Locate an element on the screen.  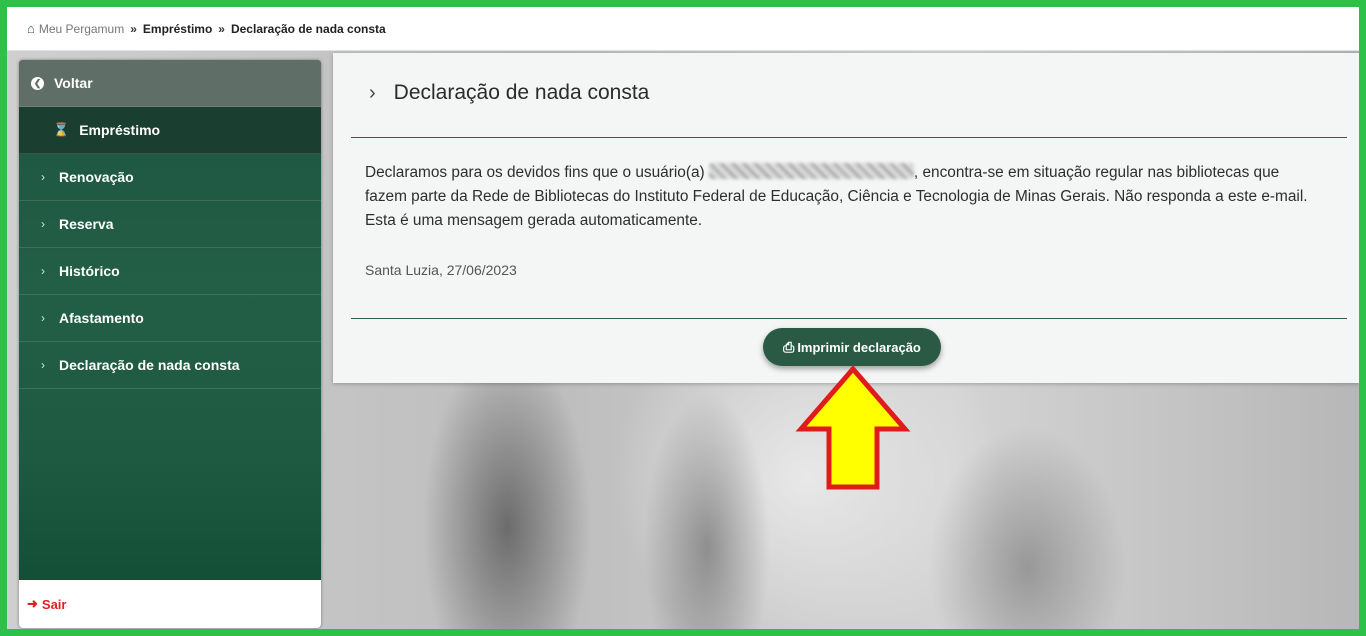
breadcrumb-current: Declaração de nada consta is located at coordinates (308, 28).